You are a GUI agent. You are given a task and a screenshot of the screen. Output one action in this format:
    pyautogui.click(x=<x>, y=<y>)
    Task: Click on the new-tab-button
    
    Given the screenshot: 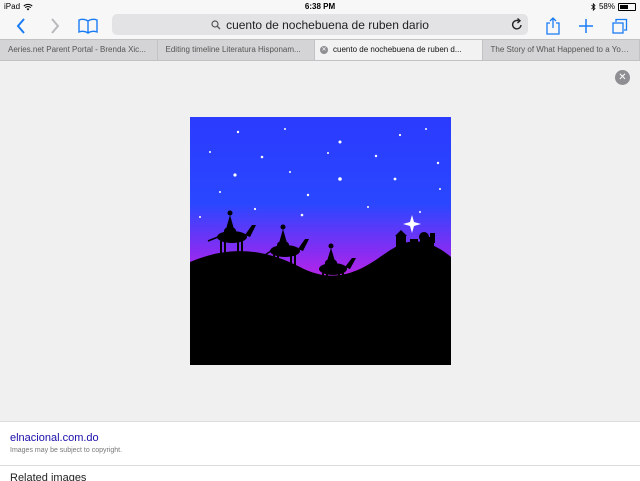 What is the action you would take?
    pyautogui.click(x=586, y=26)
    